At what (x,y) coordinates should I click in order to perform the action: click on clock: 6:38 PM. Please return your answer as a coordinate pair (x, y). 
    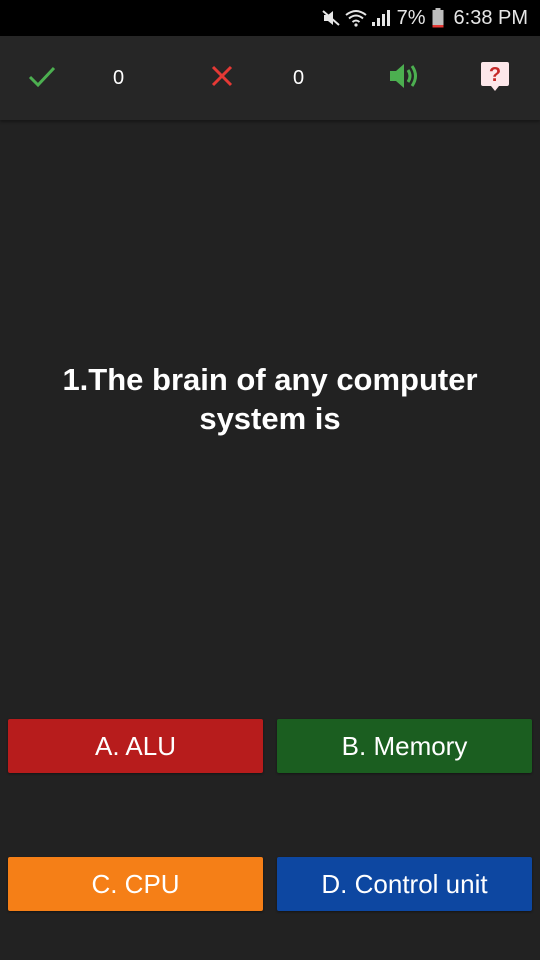
    Looking at the image, I should click on (490, 17).